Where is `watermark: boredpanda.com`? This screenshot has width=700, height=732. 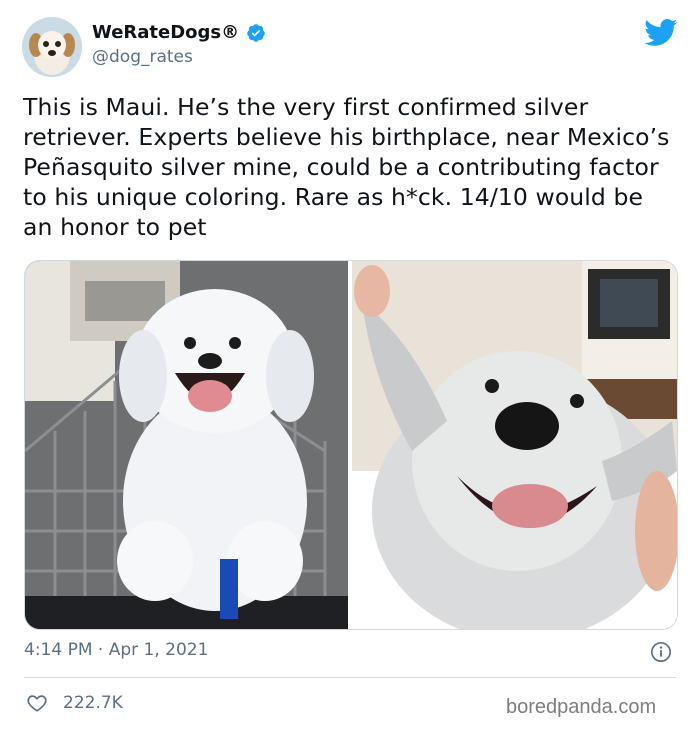 watermark: boredpanda.com is located at coordinates (581, 707).